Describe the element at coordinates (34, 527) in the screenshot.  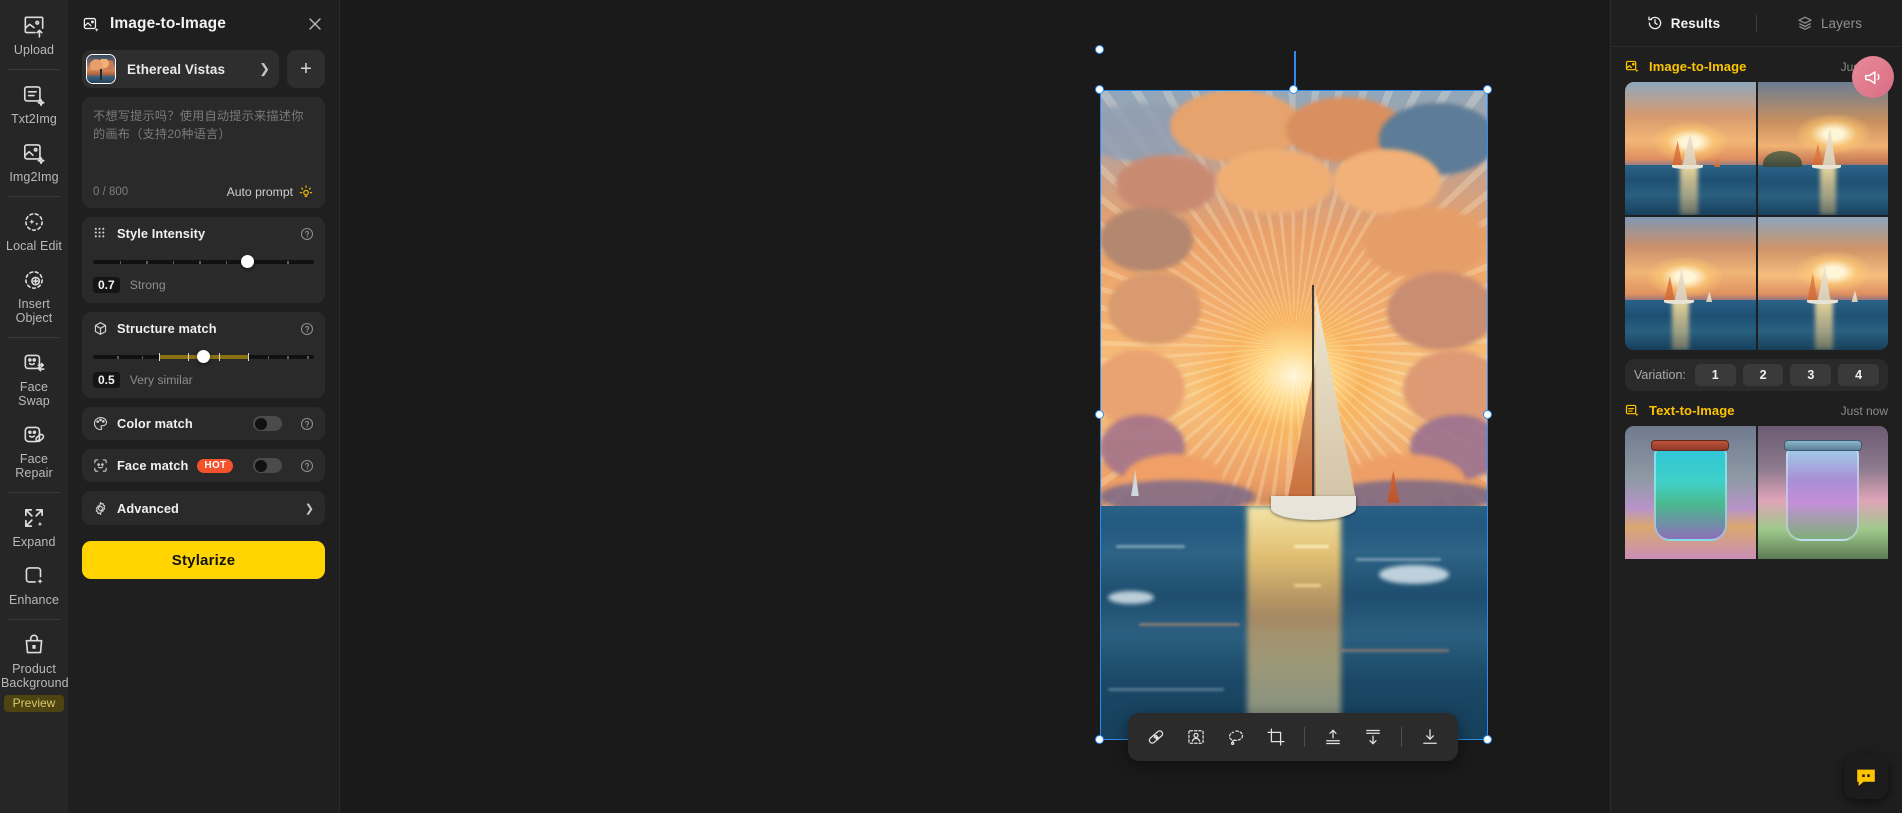
I see `rail-item-expand: Expand` at that location.